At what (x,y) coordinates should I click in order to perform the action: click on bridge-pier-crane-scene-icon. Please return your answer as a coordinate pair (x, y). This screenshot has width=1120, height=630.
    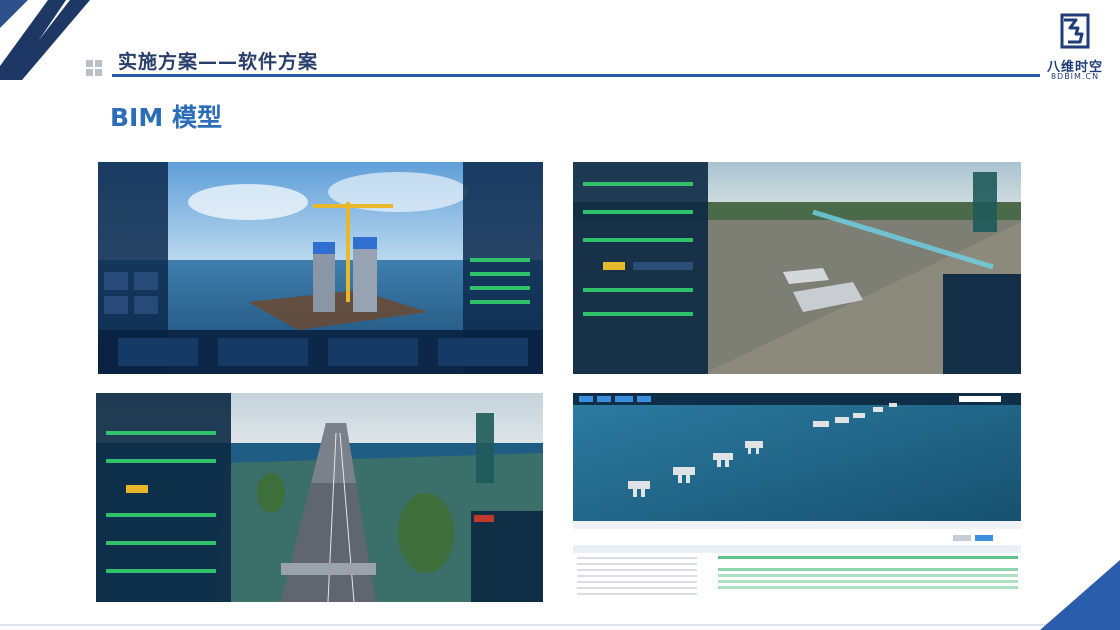
    Looking at the image, I should click on (320, 268).